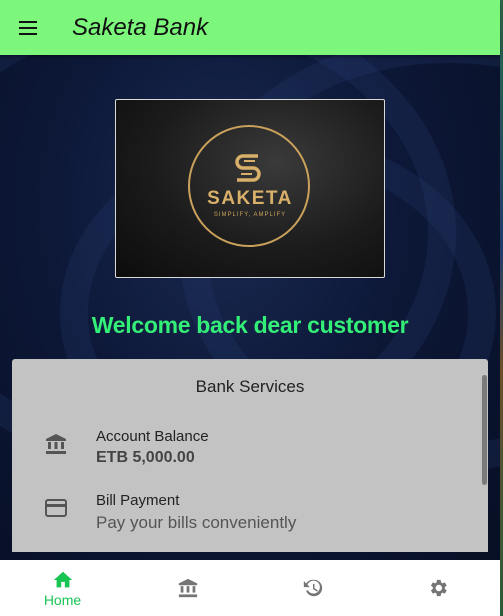 The width and height of the screenshot is (503, 616). Describe the element at coordinates (62, 579) in the screenshot. I see `home-icon` at that location.